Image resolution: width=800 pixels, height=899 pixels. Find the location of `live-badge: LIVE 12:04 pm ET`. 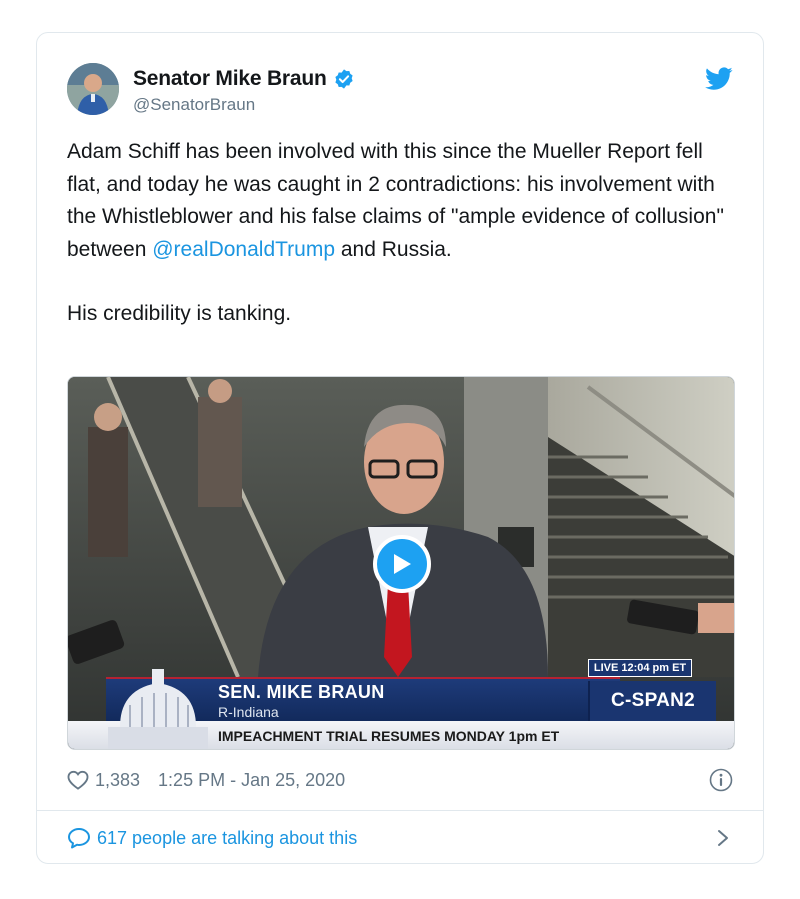

live-badge: LIVE 12:04 pm ET is located at coordinates (640, 668).